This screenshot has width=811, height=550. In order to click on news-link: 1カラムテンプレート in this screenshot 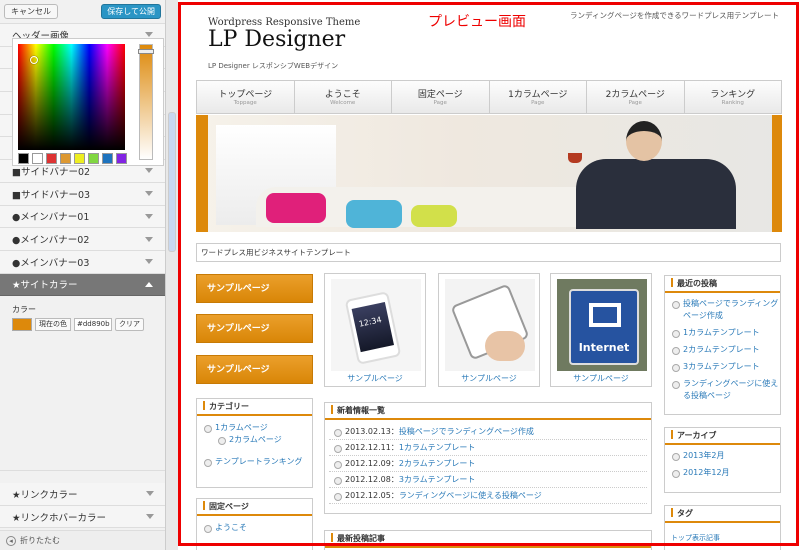, I will do `click(437, 447)`.